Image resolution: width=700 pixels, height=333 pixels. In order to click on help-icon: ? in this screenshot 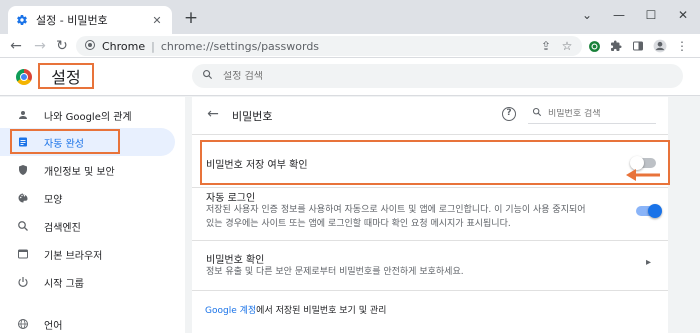, I will do `click(509, 114)`.